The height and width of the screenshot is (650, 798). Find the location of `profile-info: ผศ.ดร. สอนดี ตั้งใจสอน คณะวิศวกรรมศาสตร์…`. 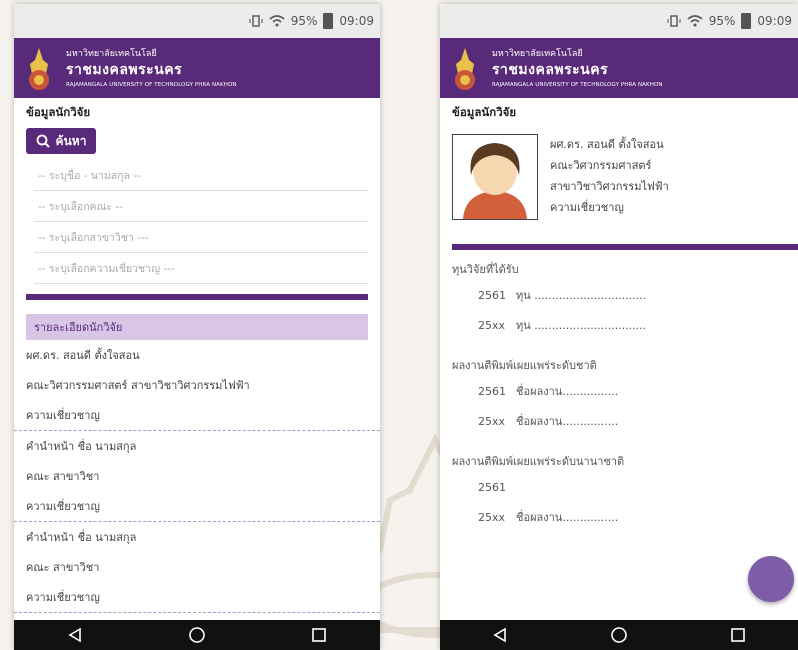

profile-info: ผศ.ดร. สอนดี ตั้งใจสอน คณะวิศวกรรมศาสตร์… is located at coordinates (609, 176).